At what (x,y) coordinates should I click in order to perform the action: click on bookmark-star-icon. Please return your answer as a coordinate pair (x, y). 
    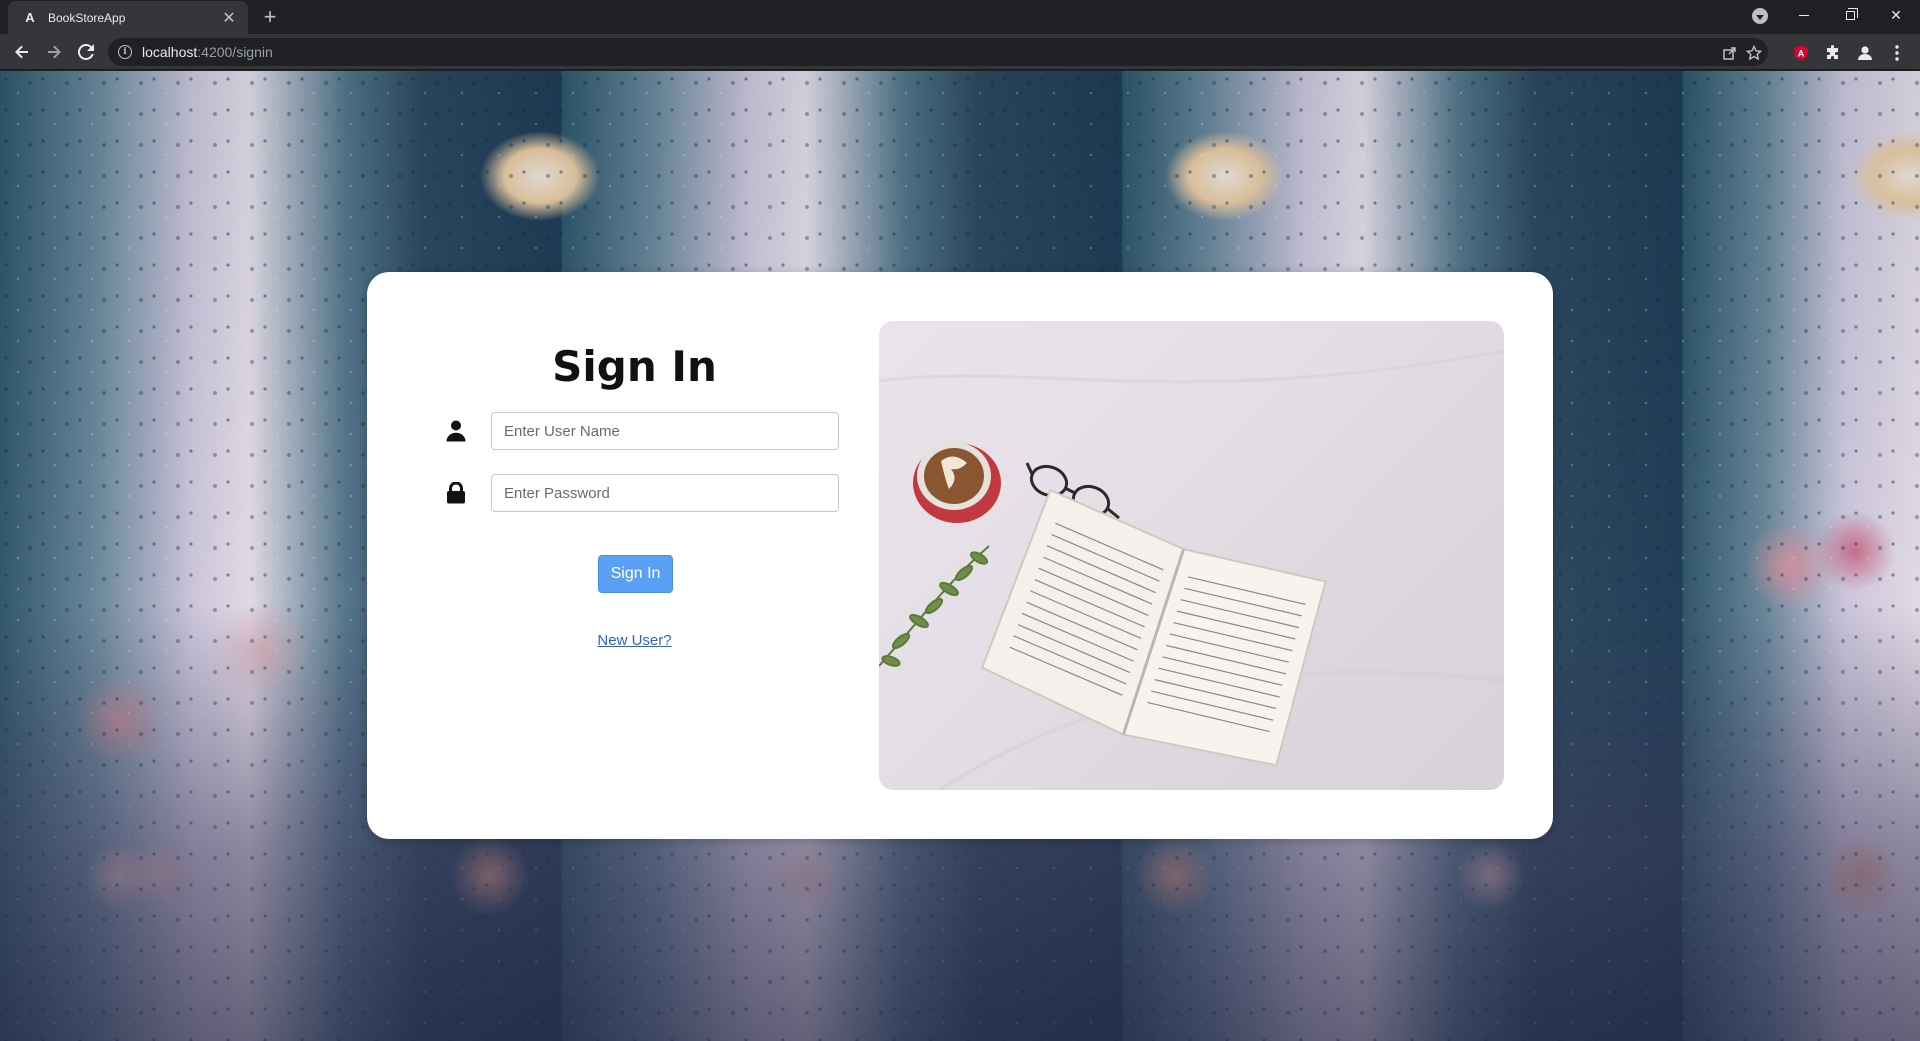
    Looking at the image, I should click on (1754, 53).